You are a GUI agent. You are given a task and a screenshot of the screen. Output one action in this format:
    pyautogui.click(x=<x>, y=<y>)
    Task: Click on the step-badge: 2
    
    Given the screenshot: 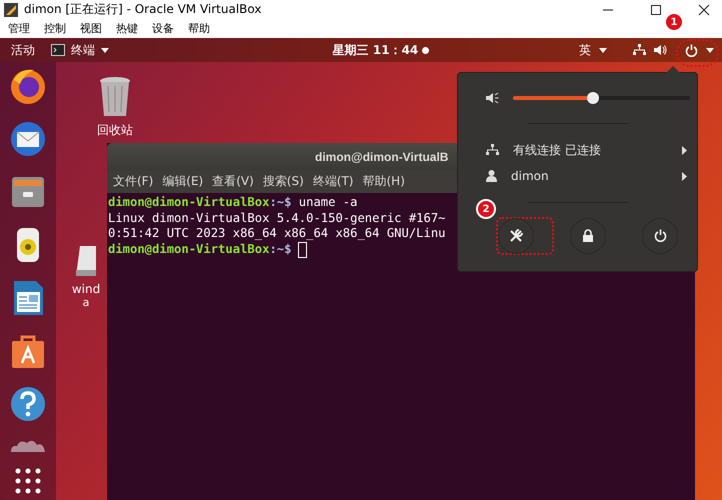 What is the action you would take?
    pyautogui.click(x=486, y=209)
    